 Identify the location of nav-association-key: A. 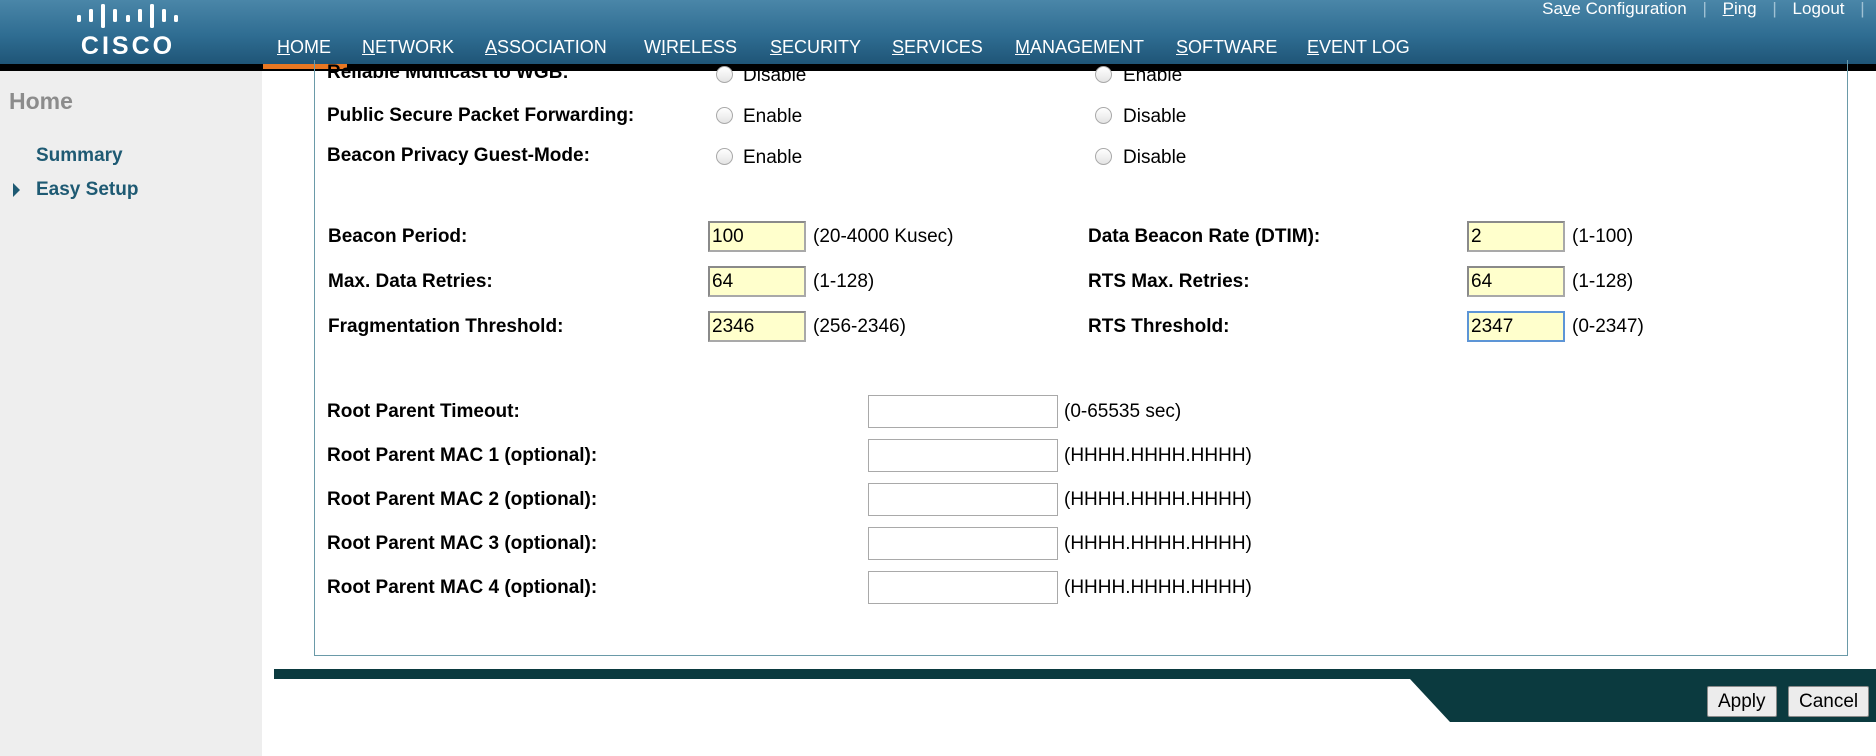
(491, 47).